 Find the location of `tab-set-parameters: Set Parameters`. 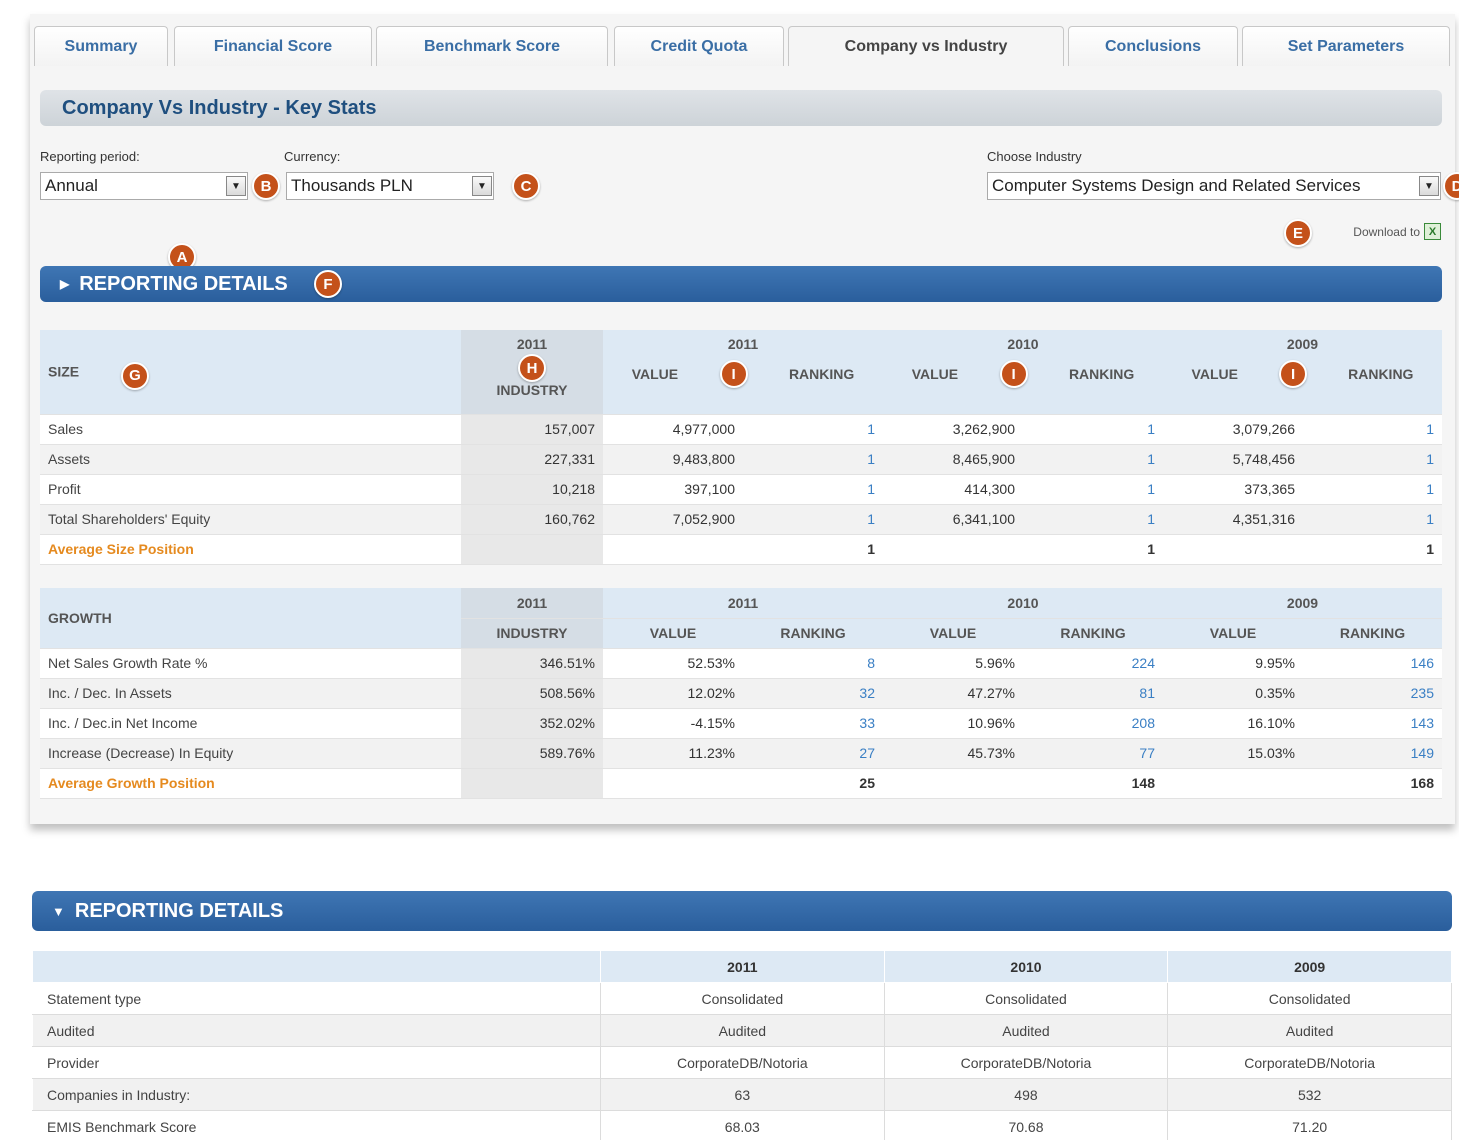

tab-set-parameters: Set Parameters is located at coordinates (1346, 46).